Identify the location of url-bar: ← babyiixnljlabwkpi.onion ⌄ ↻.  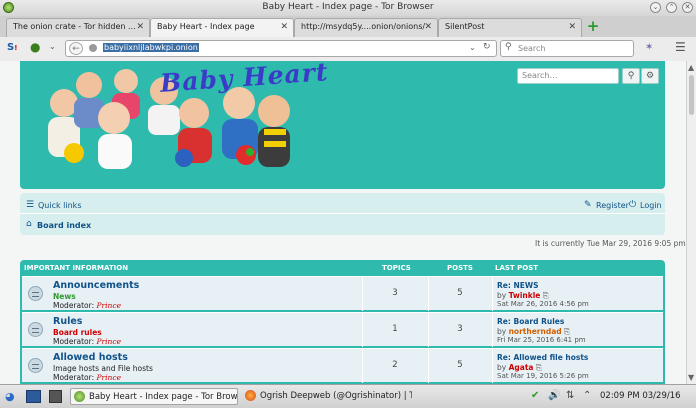
(281, 48).